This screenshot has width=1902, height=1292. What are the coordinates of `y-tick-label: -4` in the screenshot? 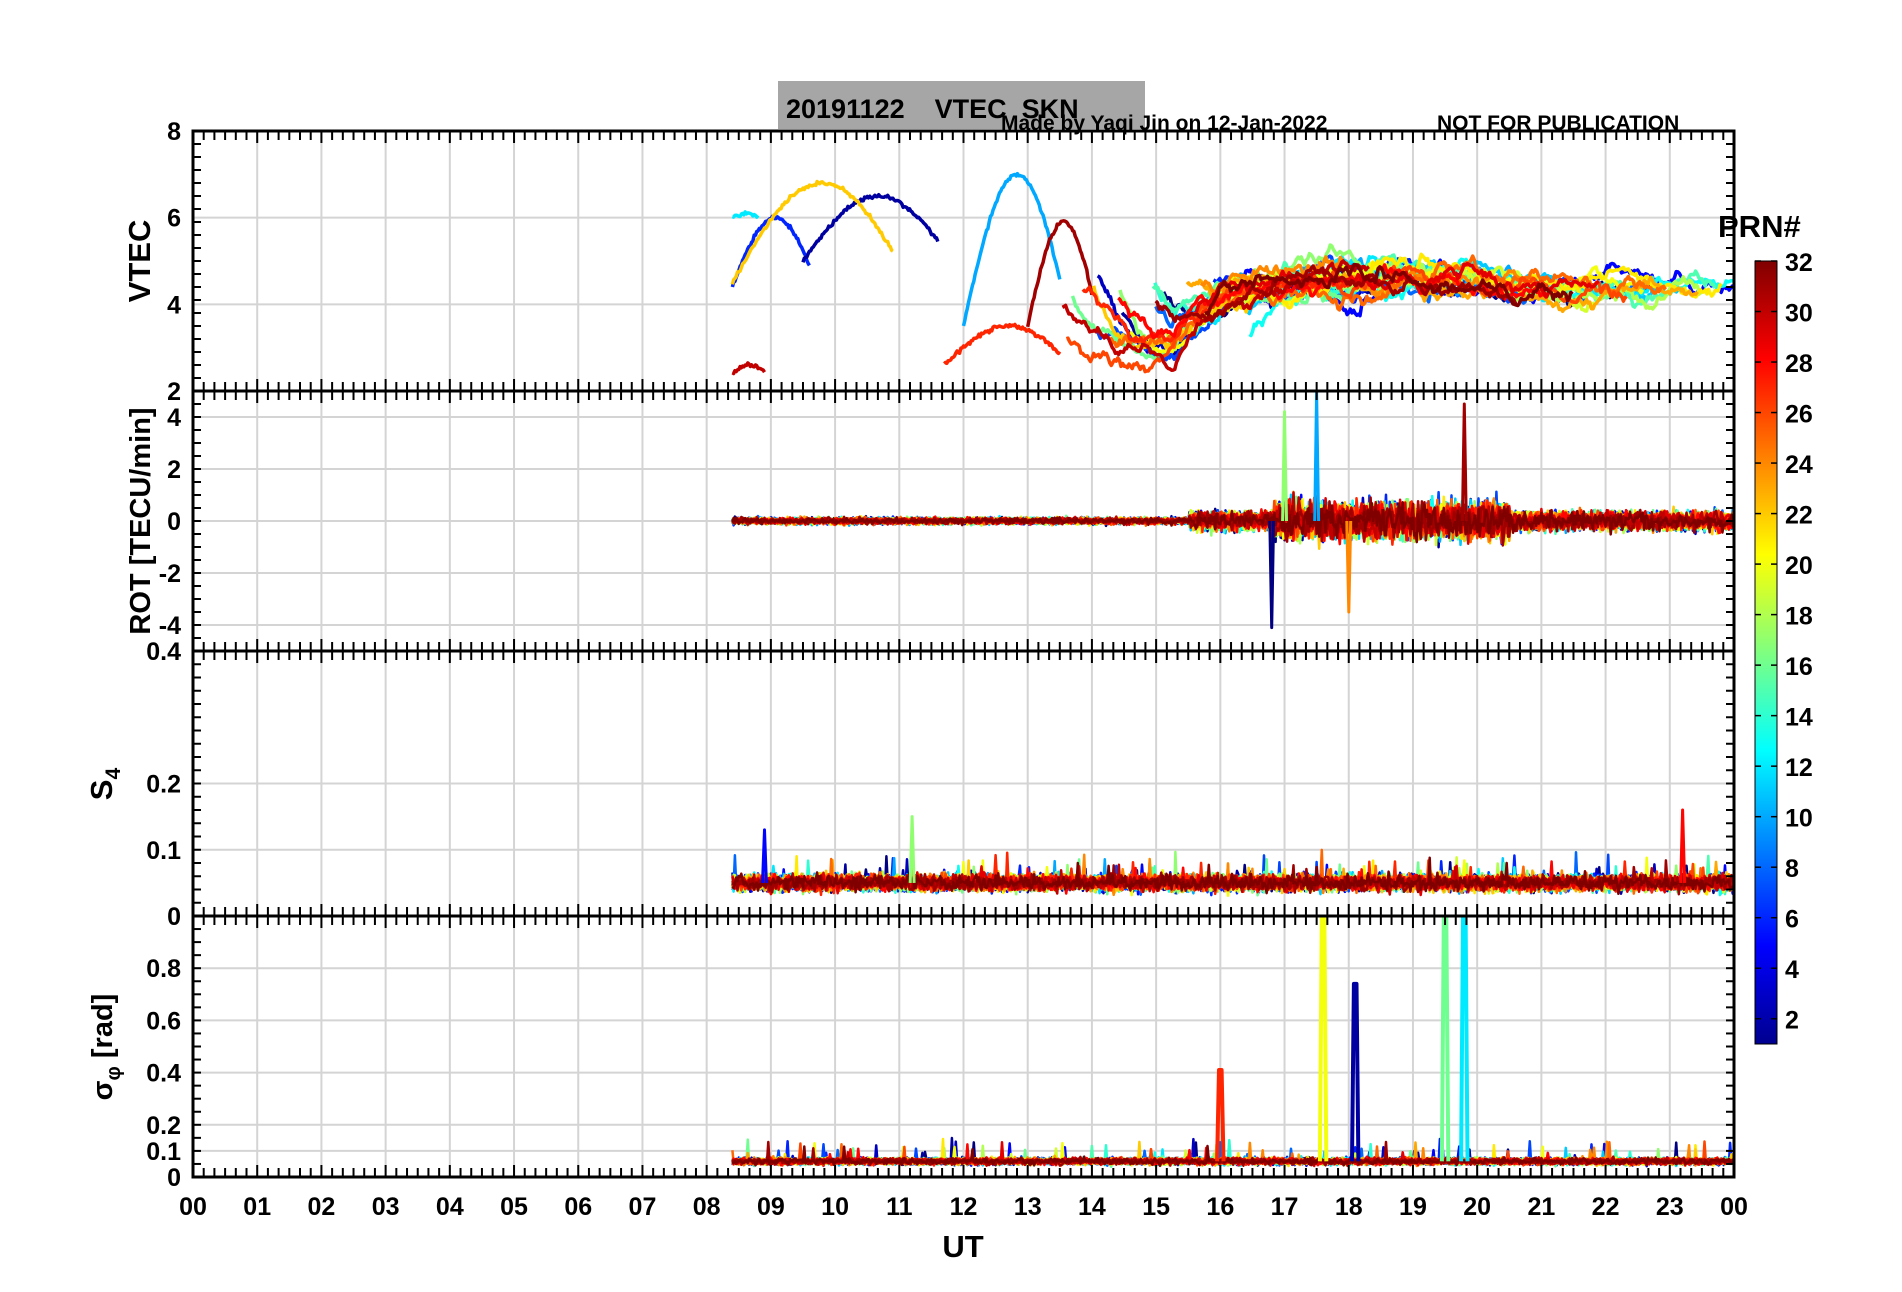 It's located at (170, 626).